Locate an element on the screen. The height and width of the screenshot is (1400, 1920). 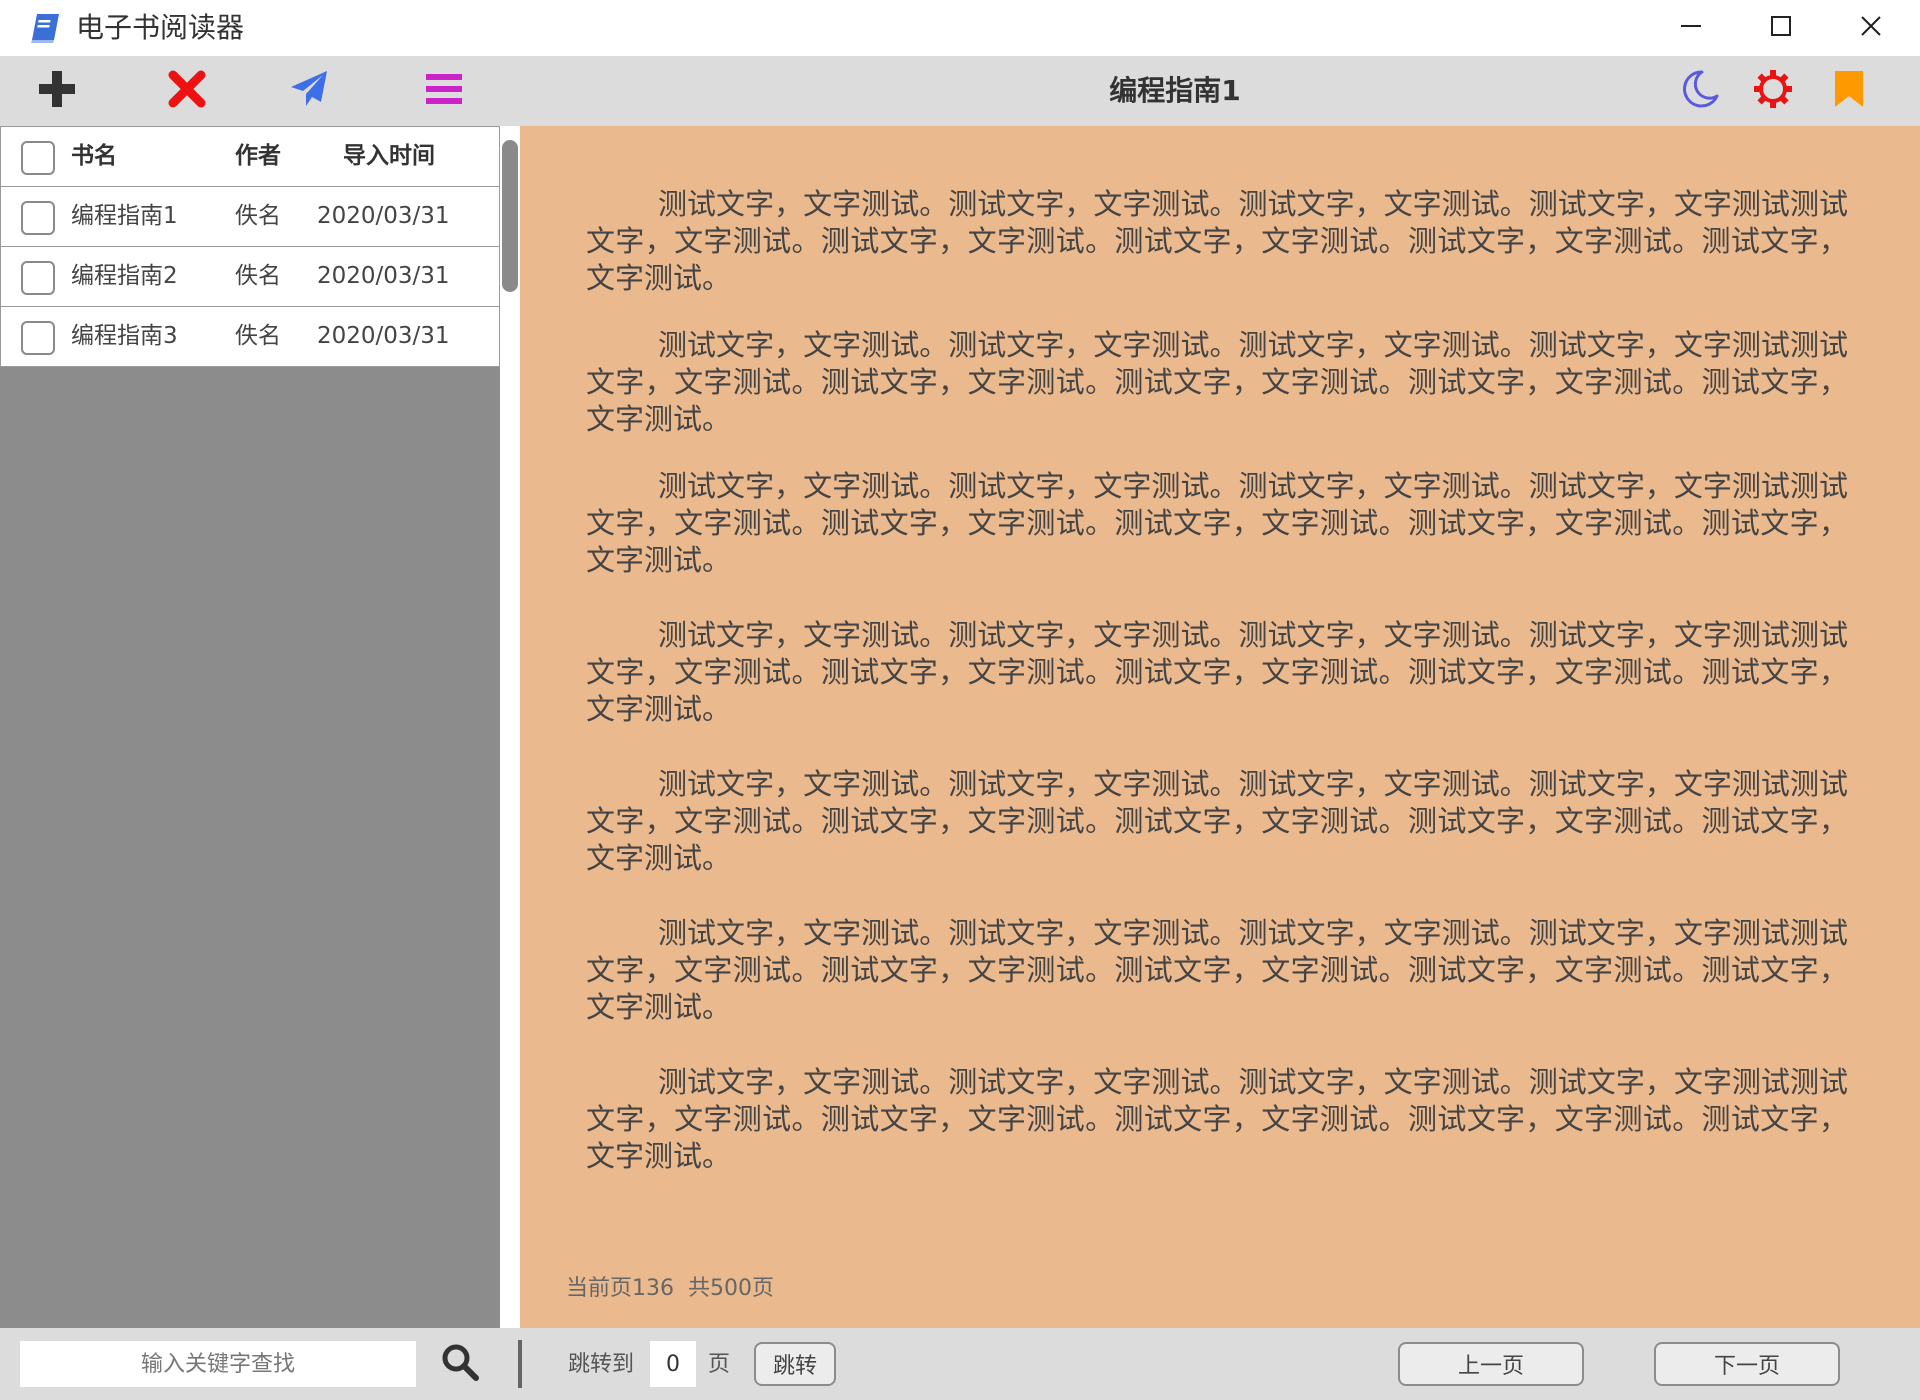
page-number-input is located at coordinates (673, 1364).